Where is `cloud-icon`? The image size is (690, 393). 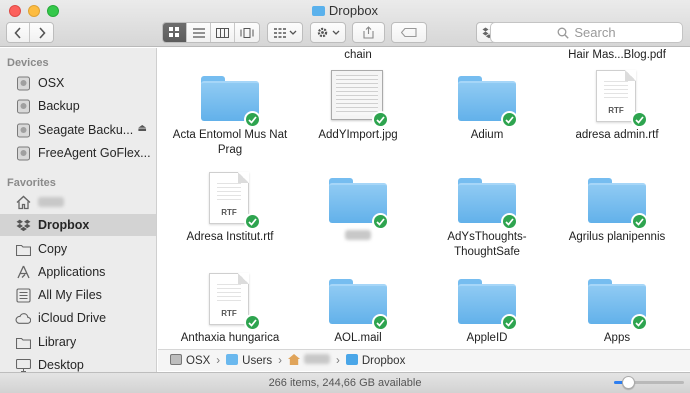
cloud-icon is located at coordinates (23, 318).